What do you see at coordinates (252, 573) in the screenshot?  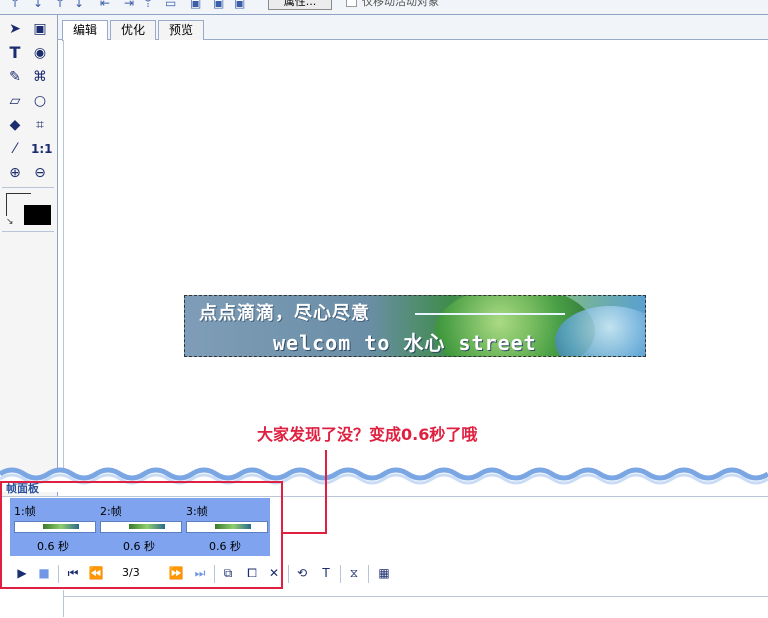 I see `duplicate-frame-icon: ⧠` at bounding box center [252, 573].